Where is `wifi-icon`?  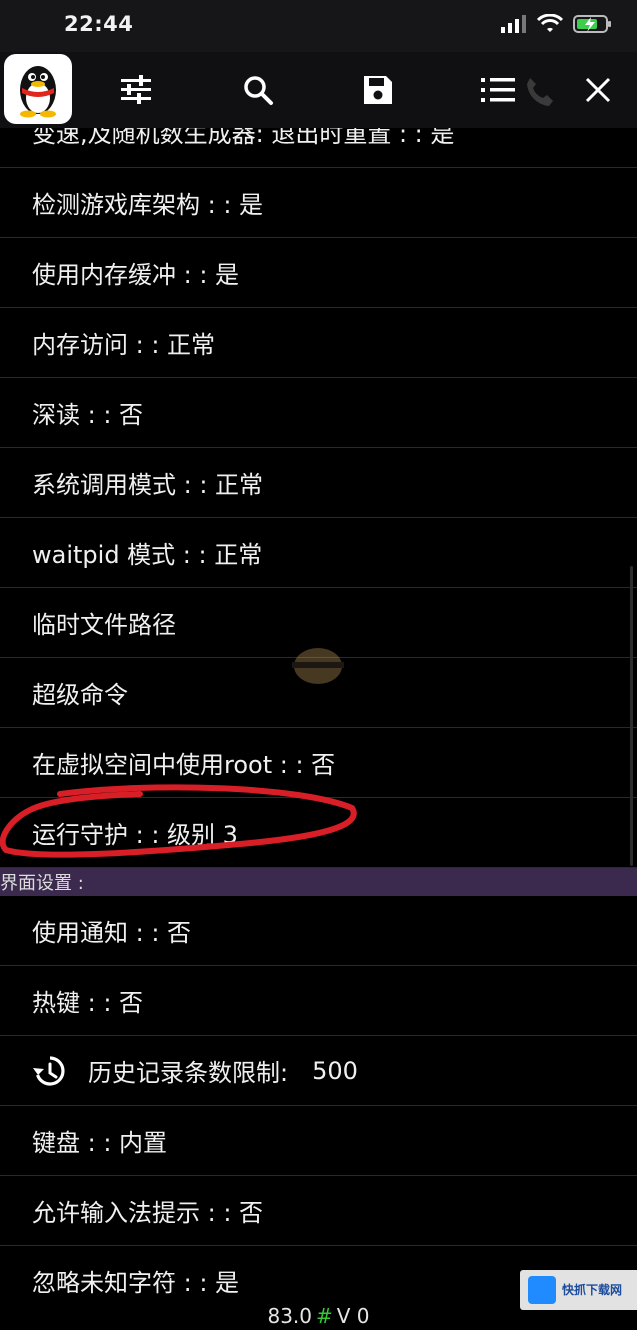 wifi-icon is located at coordinates (550, 23).